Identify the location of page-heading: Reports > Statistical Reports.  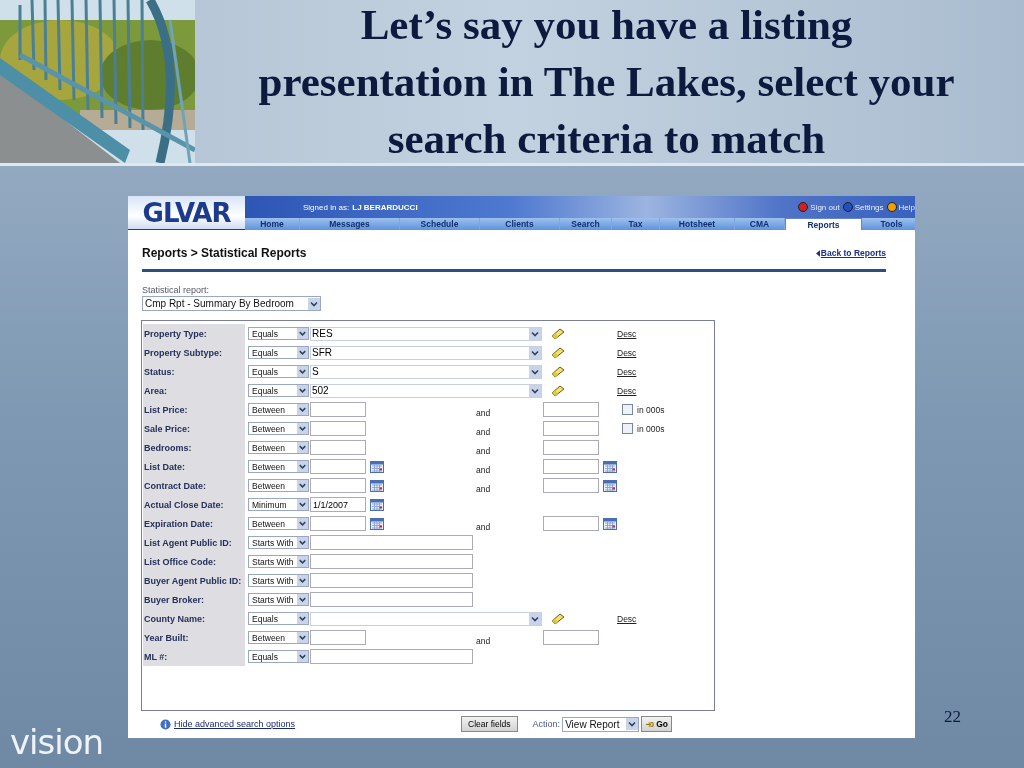
(224, 253).